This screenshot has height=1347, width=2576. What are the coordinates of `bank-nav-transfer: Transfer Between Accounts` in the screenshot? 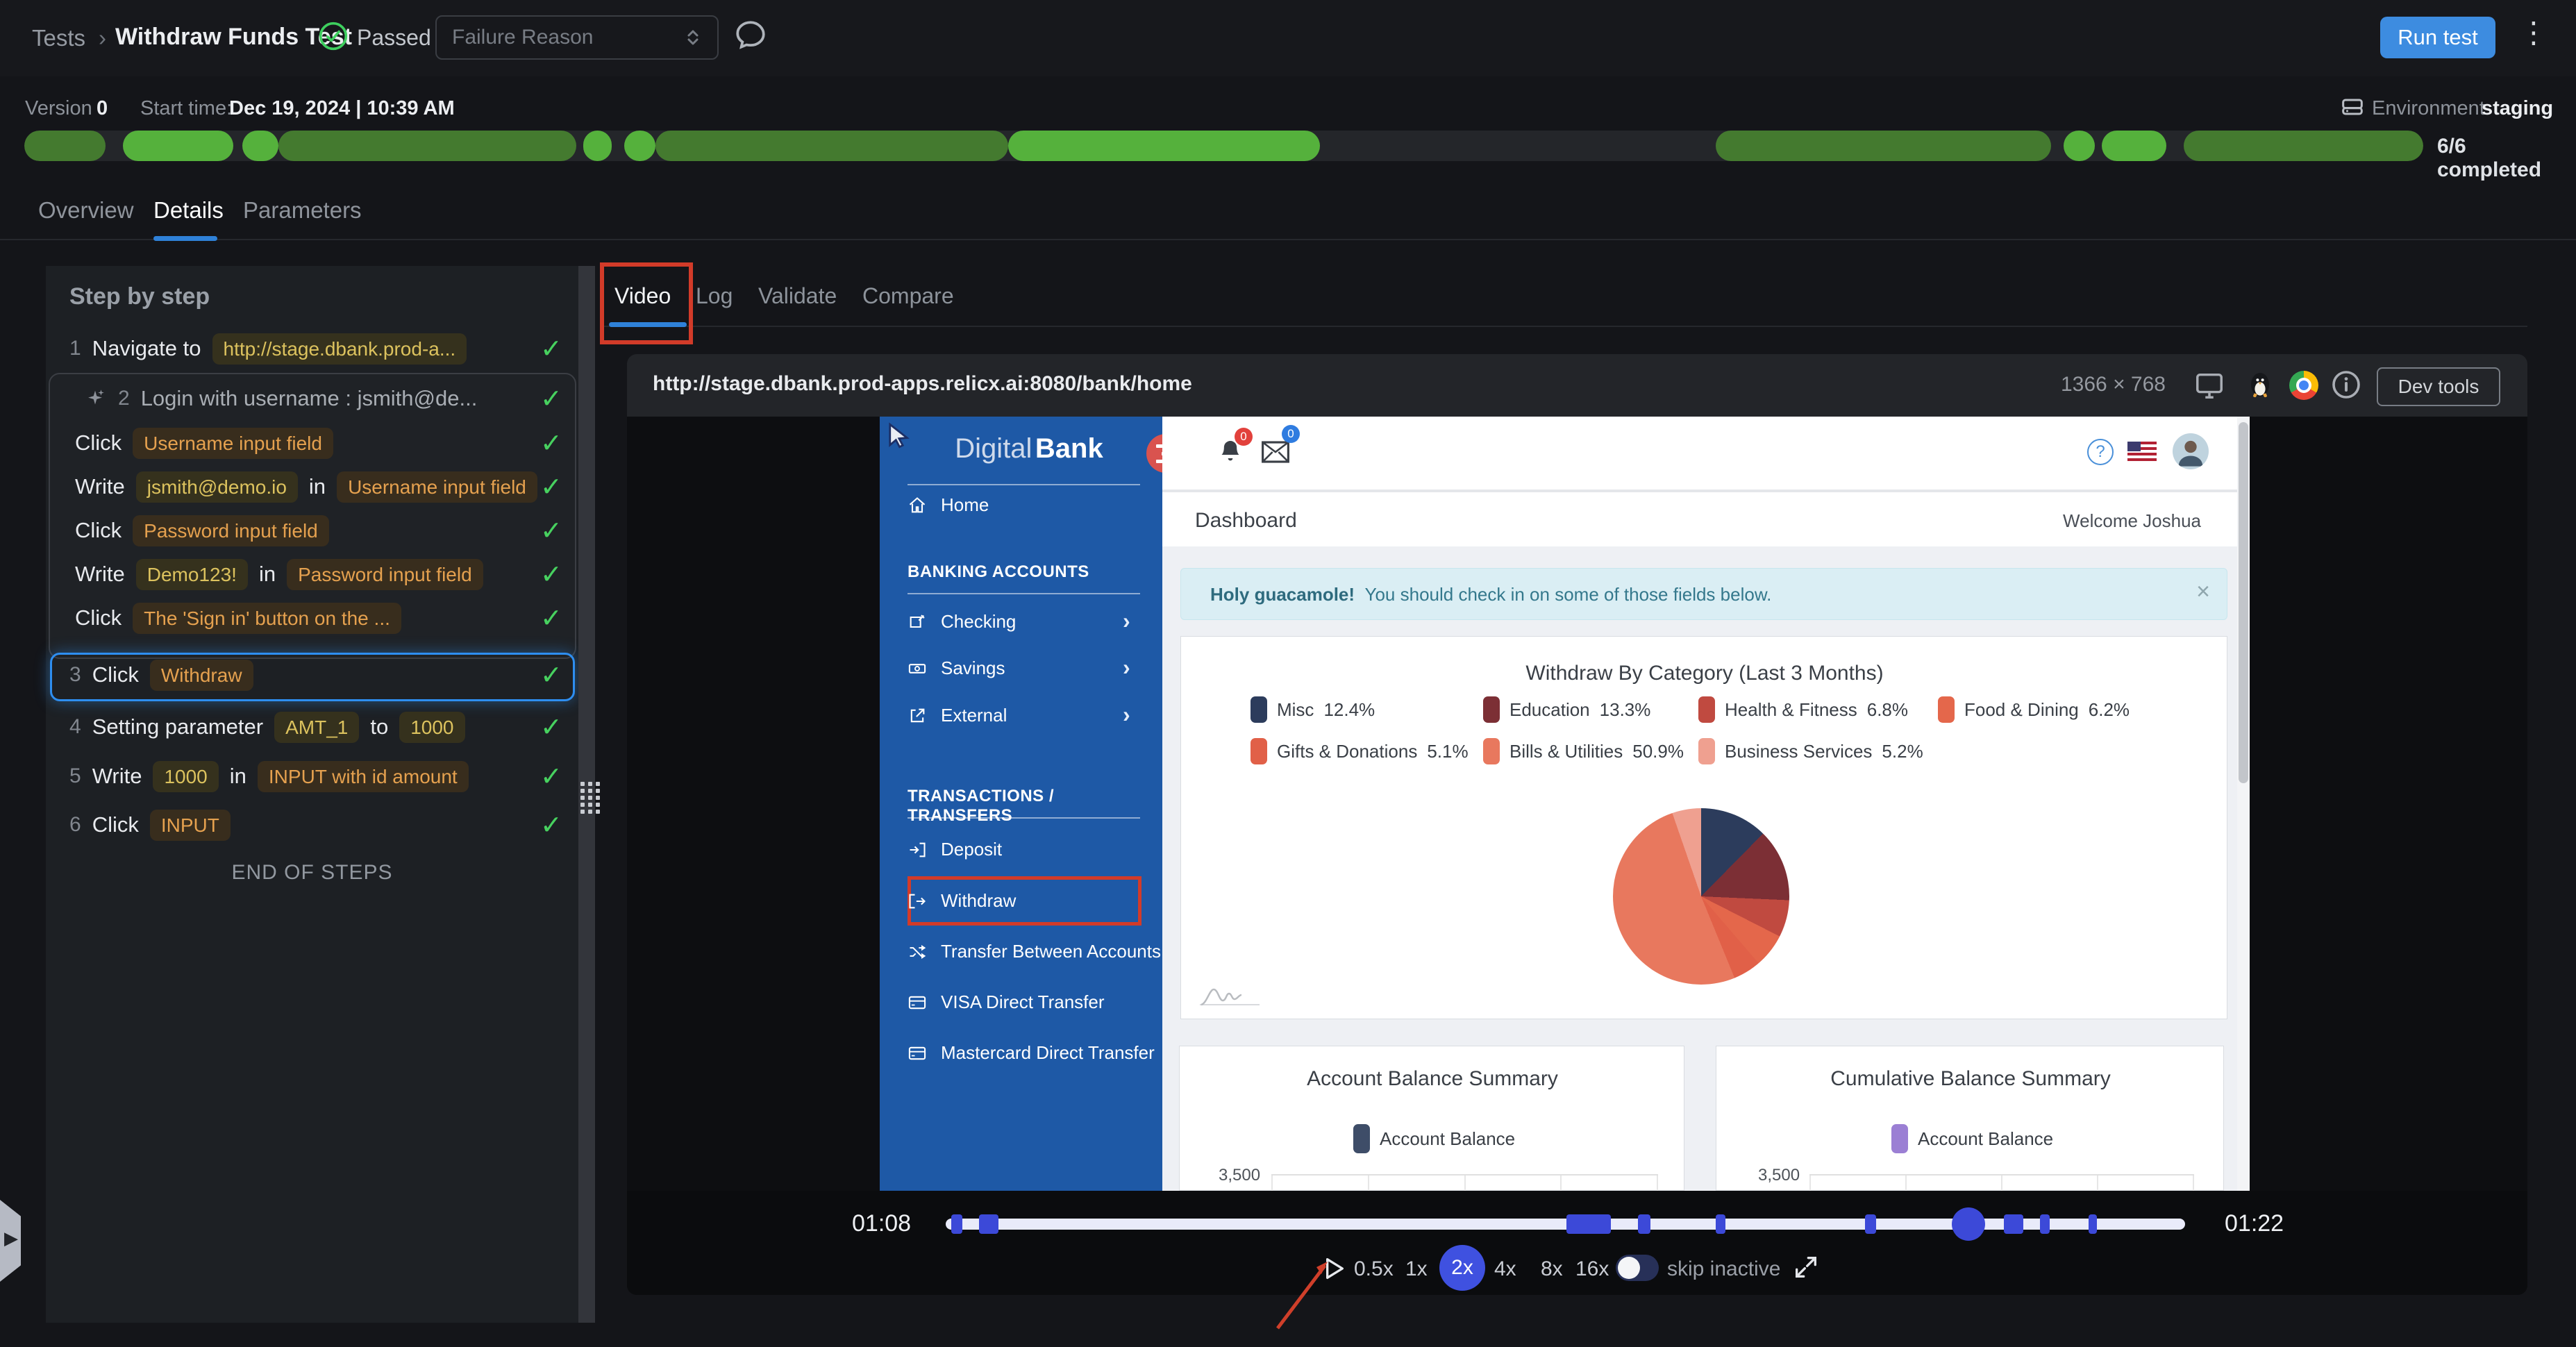 It's located at (1034, 951).